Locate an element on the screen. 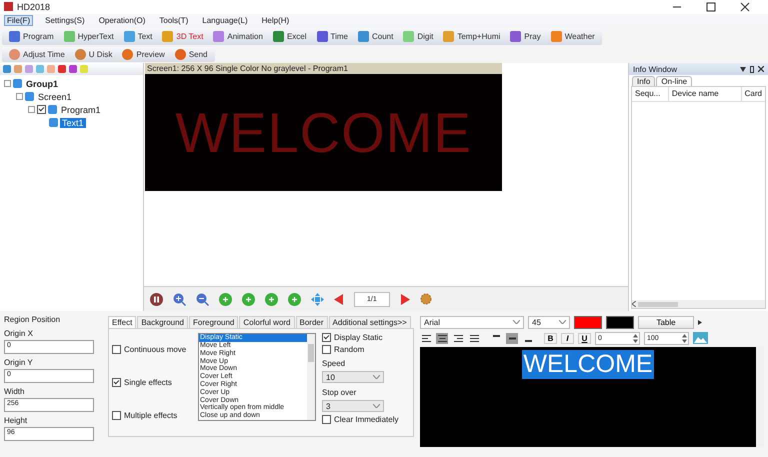  dropdown-icon is located at coordinates (743, 69).